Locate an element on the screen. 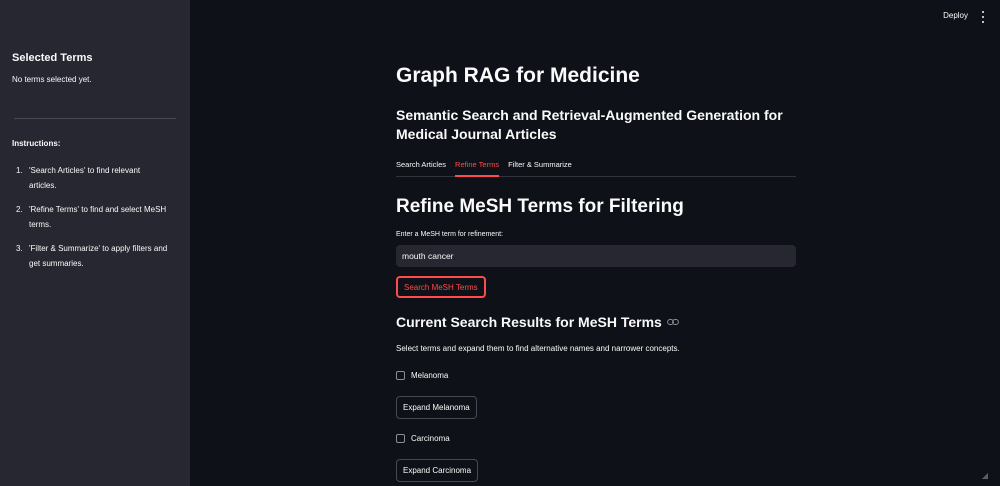 This screenshot has height=486, width=1000. instructions-title: Instructions: is located at coordinates (36, 143).